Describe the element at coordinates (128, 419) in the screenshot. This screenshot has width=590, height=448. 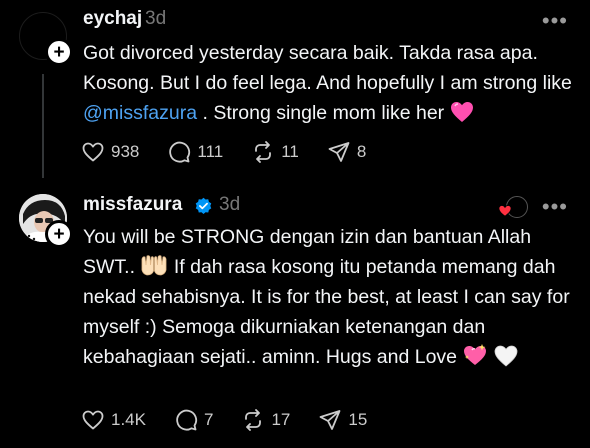
I see `like-count: 1.4K` at that location.